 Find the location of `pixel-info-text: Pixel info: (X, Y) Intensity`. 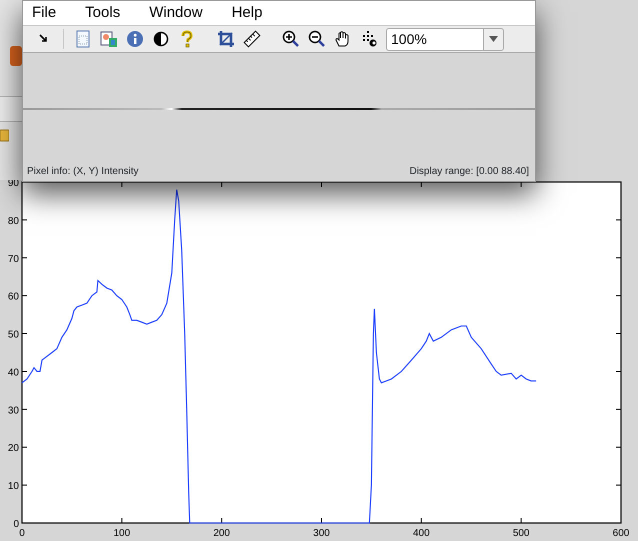

pixel-info-text: Pixel info: (X, Y) Intensity is located at coordinates (83, 172).